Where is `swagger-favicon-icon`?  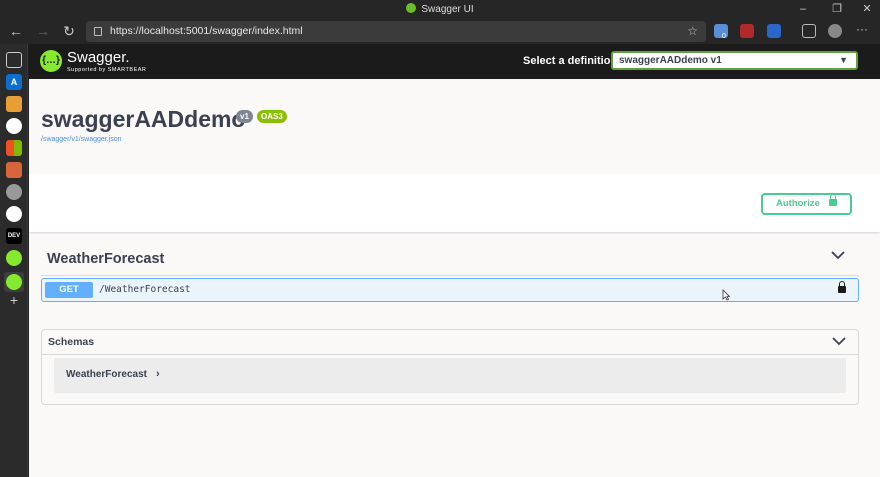
swagger-favicon-icon is located at coordinates (411, 8).